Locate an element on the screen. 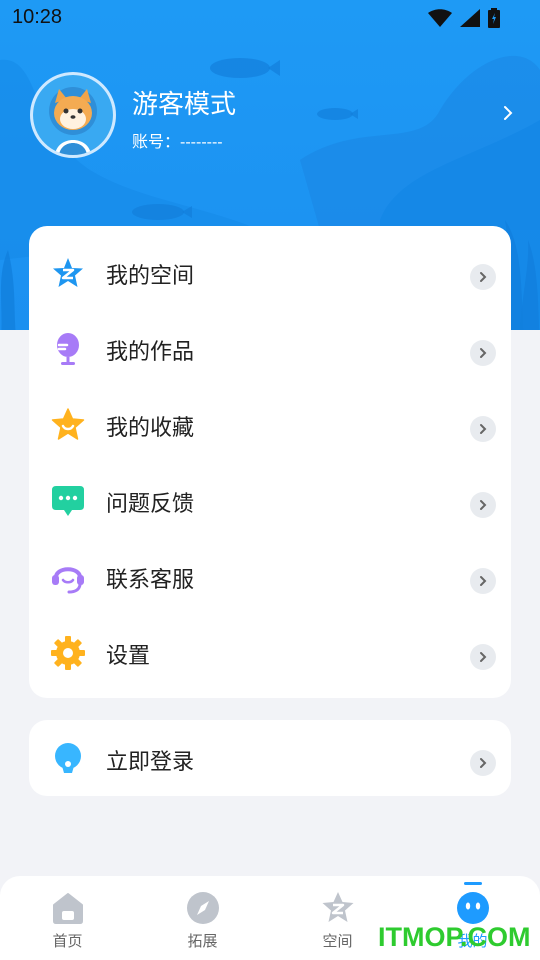 This screenshot has height=960, width=540. chat-bubble-icon is located at coordinates (68, 501).